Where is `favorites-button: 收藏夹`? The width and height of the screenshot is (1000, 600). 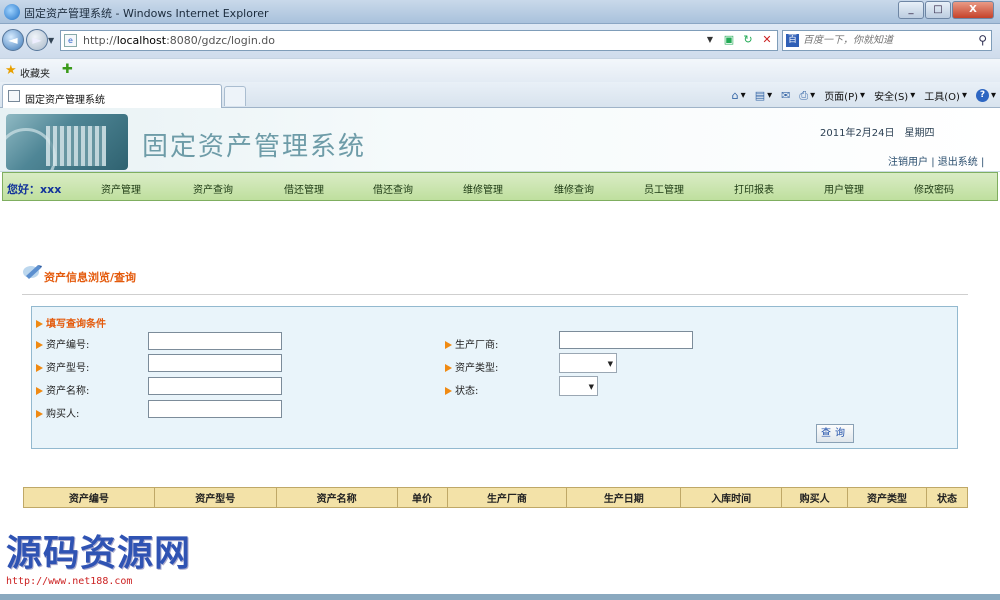 favorites-button: 收藏夹 is located at coordinates (35, 72).